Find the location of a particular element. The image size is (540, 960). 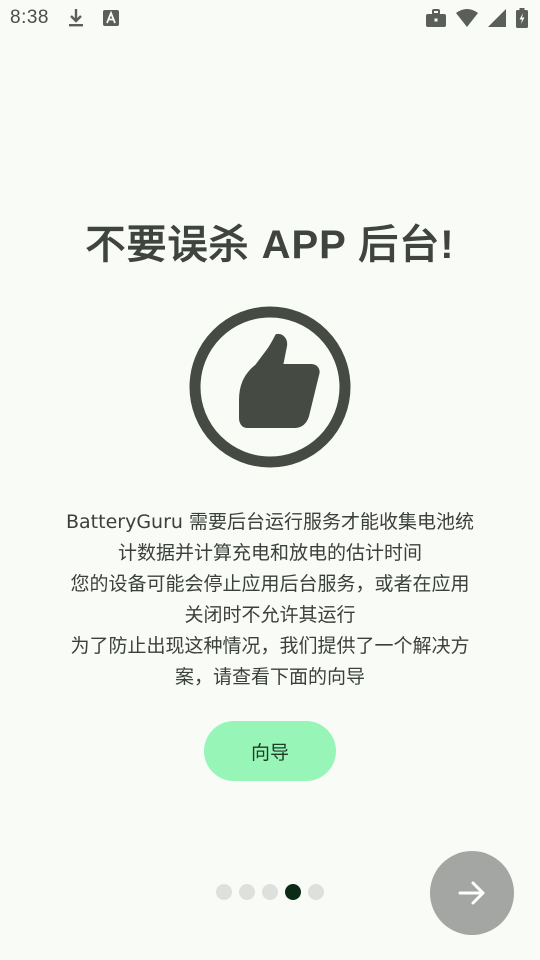

page-indicator is located at coordinates (270, 892).